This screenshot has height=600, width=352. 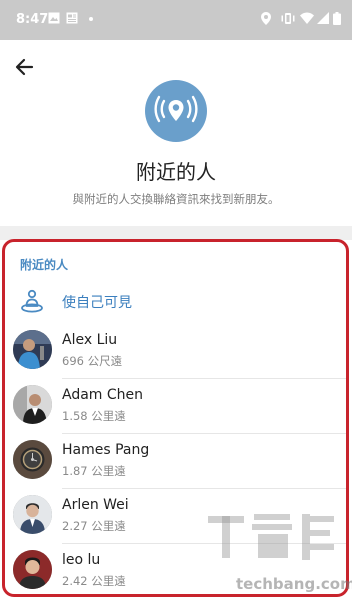 I want to click on signal-icon, so click(x=323, y=18).